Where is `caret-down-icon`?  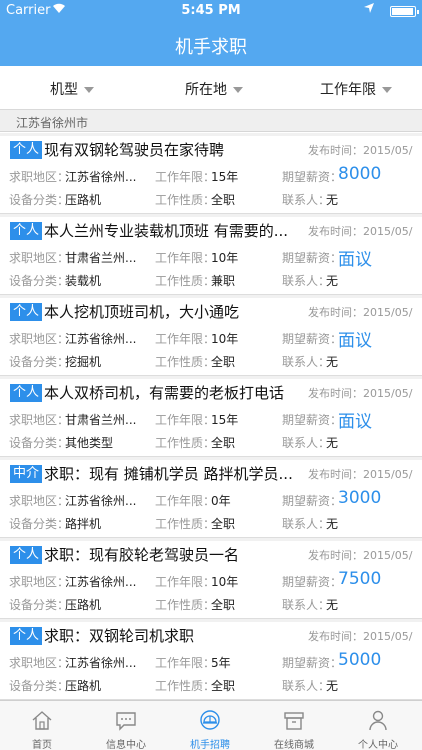
caret-down-icon is located at coordinates (89, 90).